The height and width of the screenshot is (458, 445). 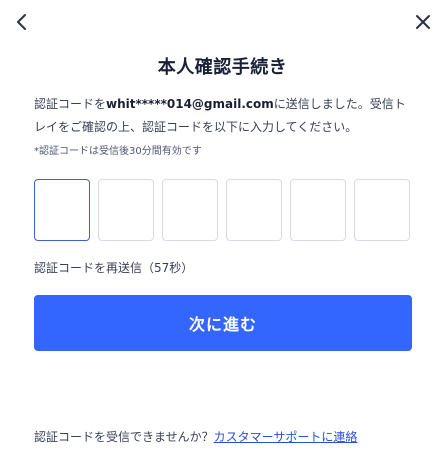 I want to click on chevron-left-icon, so click(x=21, y=22).